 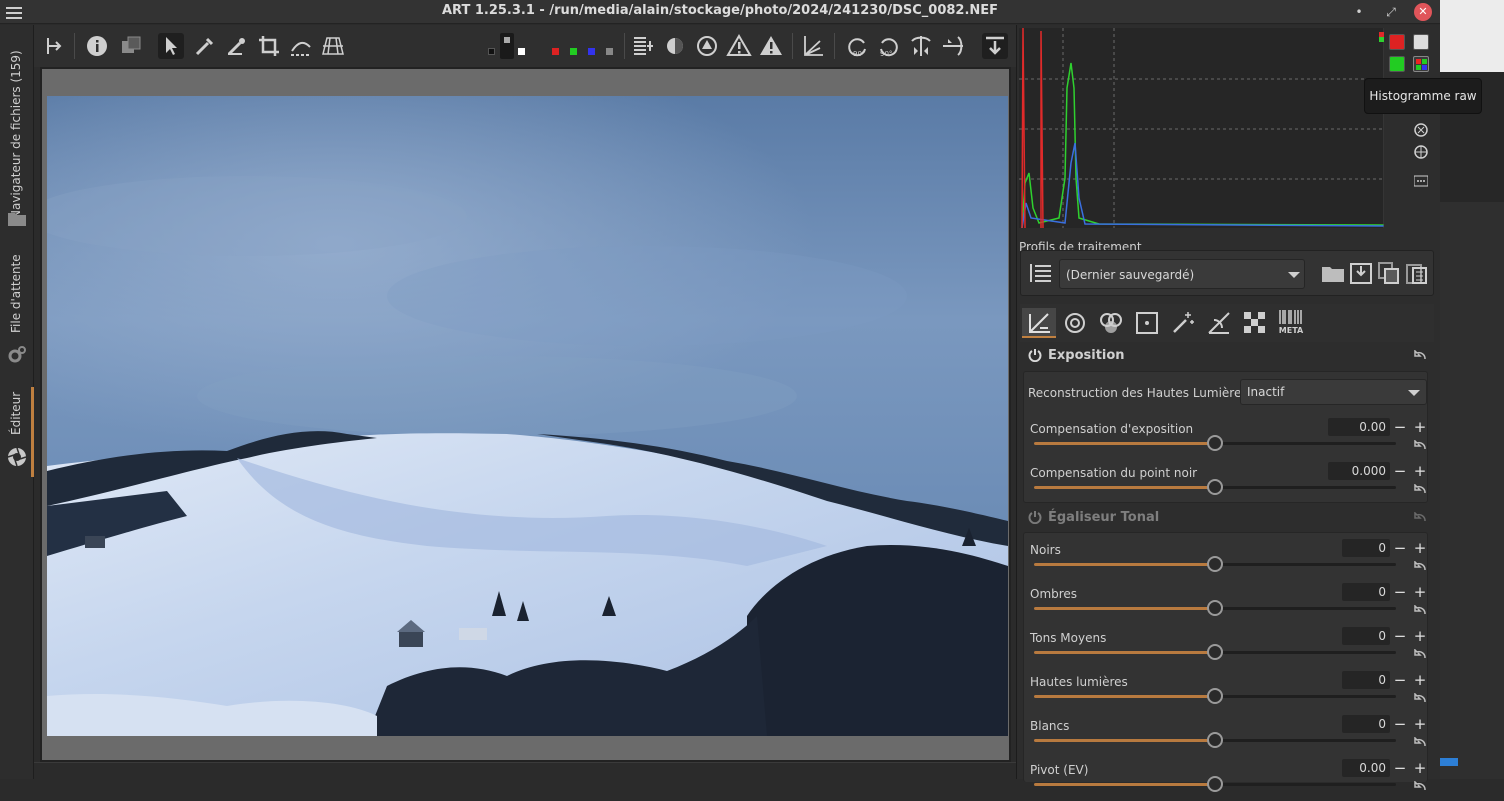 What do you see at coordinates (1147, 323) in the screenshot?
I see `local-edit-tab-icon` at bounding box center [1147, 323].